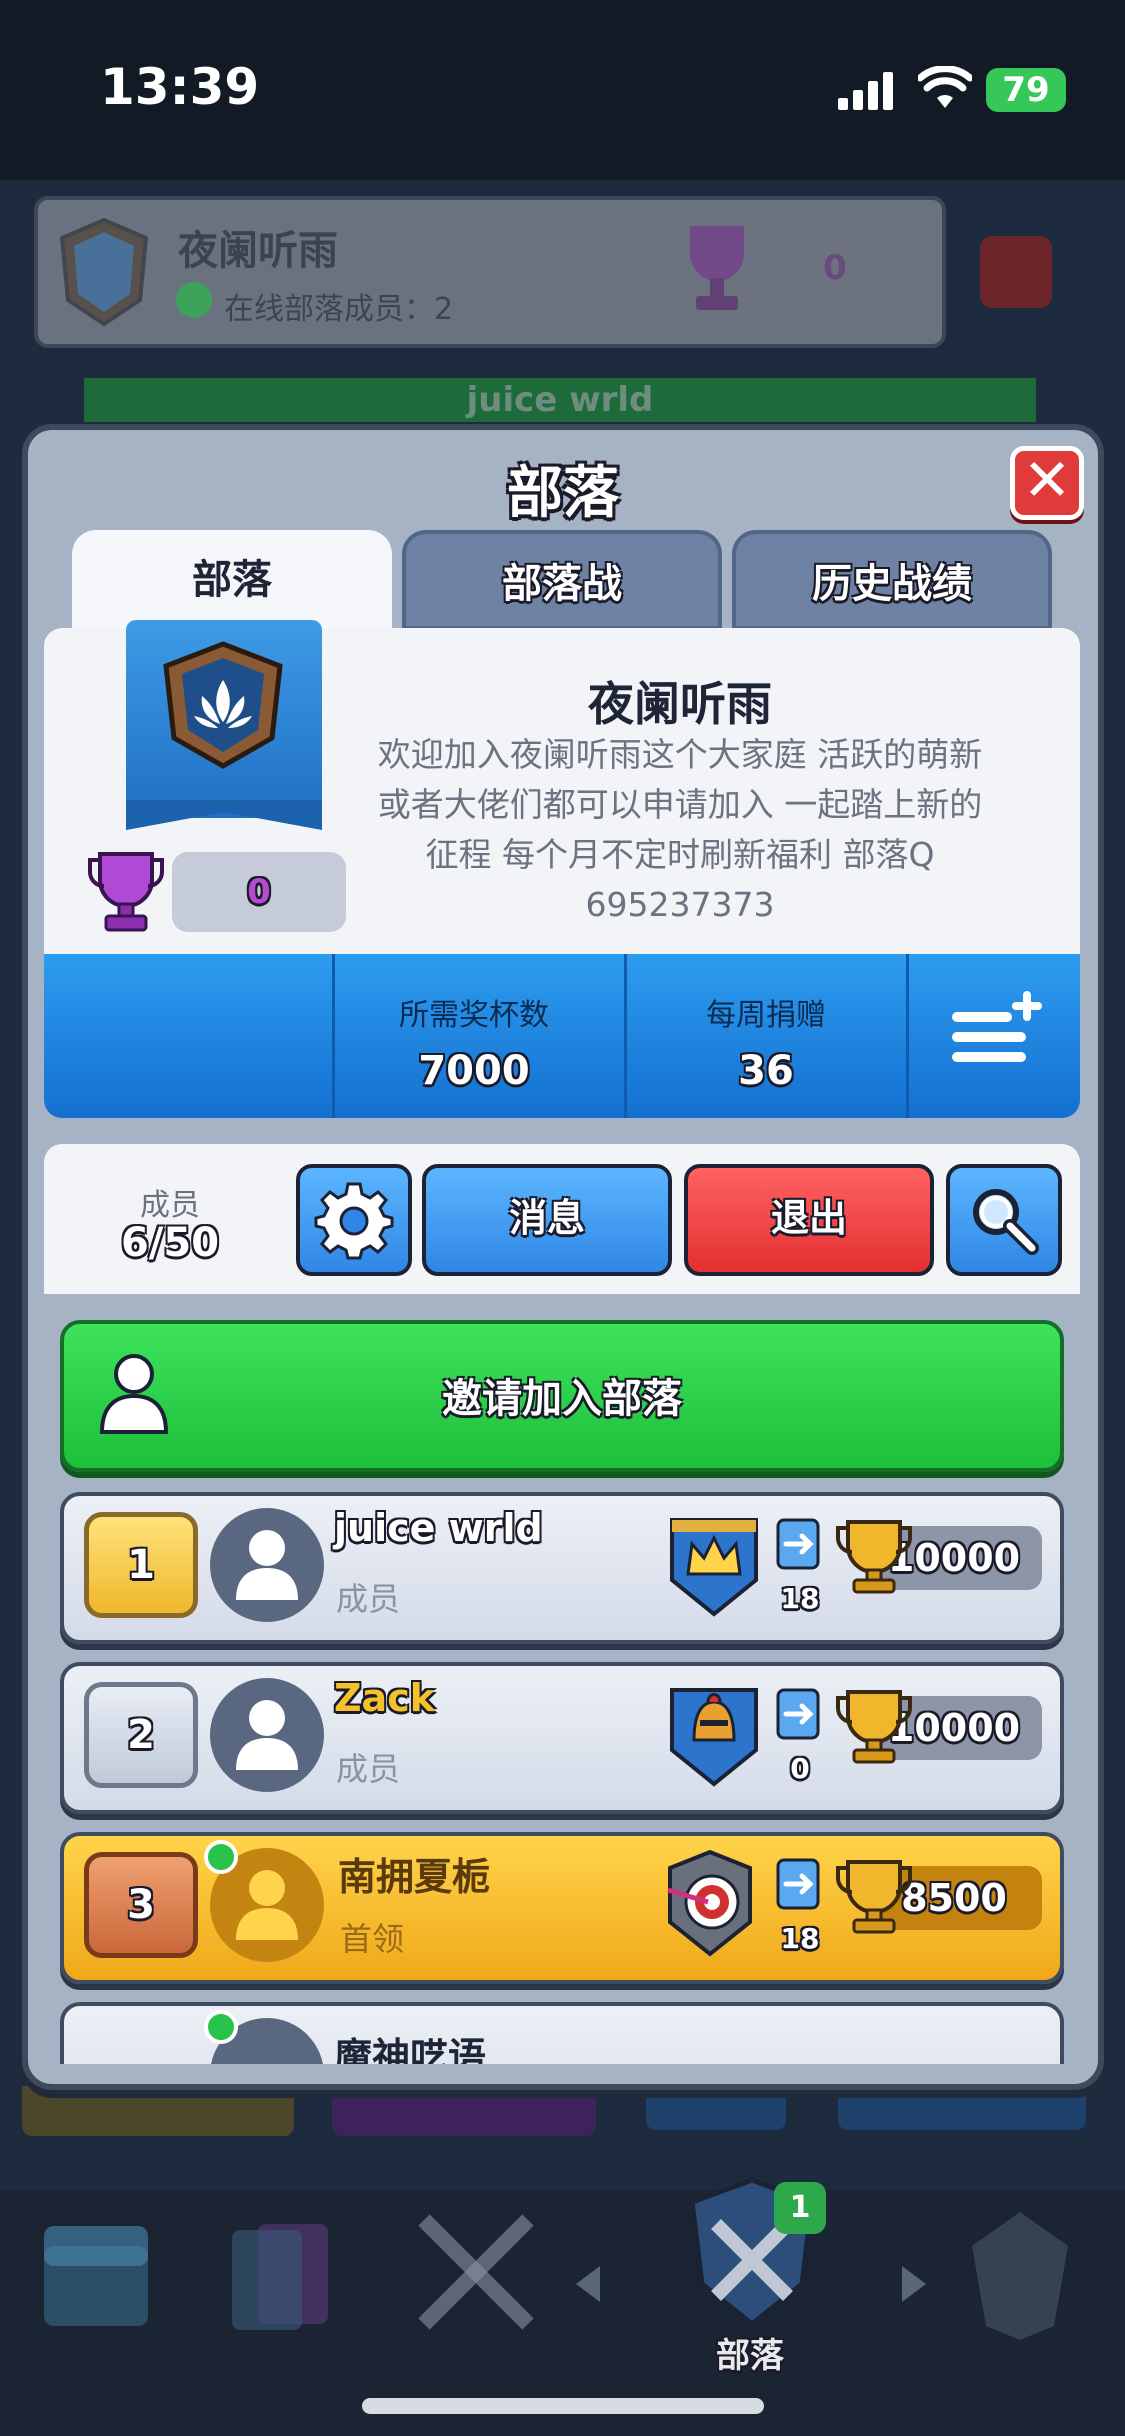  I want to click on sort-list-icon, so click(998, 1030).